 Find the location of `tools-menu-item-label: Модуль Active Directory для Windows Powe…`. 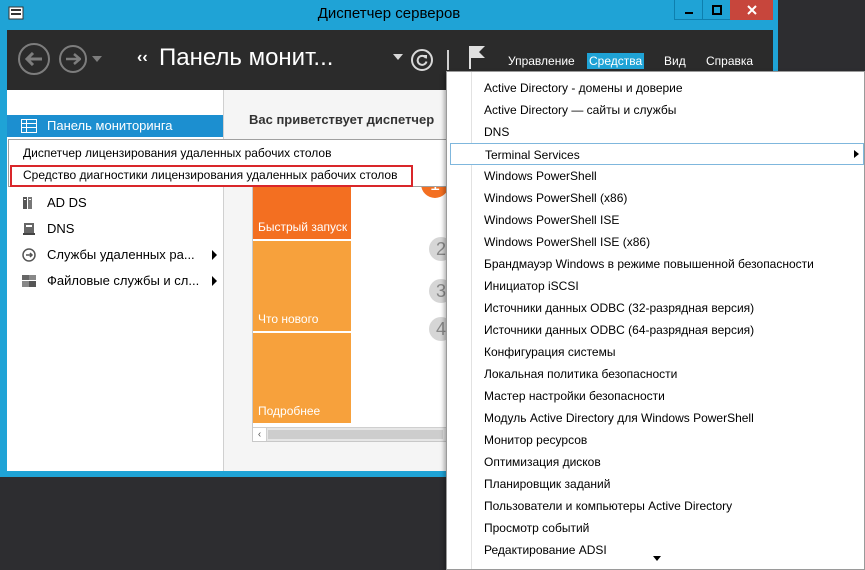

tools-menu-item-label: Модуль Active Directory для Windows Powe… is located at coordinates (619, 418).